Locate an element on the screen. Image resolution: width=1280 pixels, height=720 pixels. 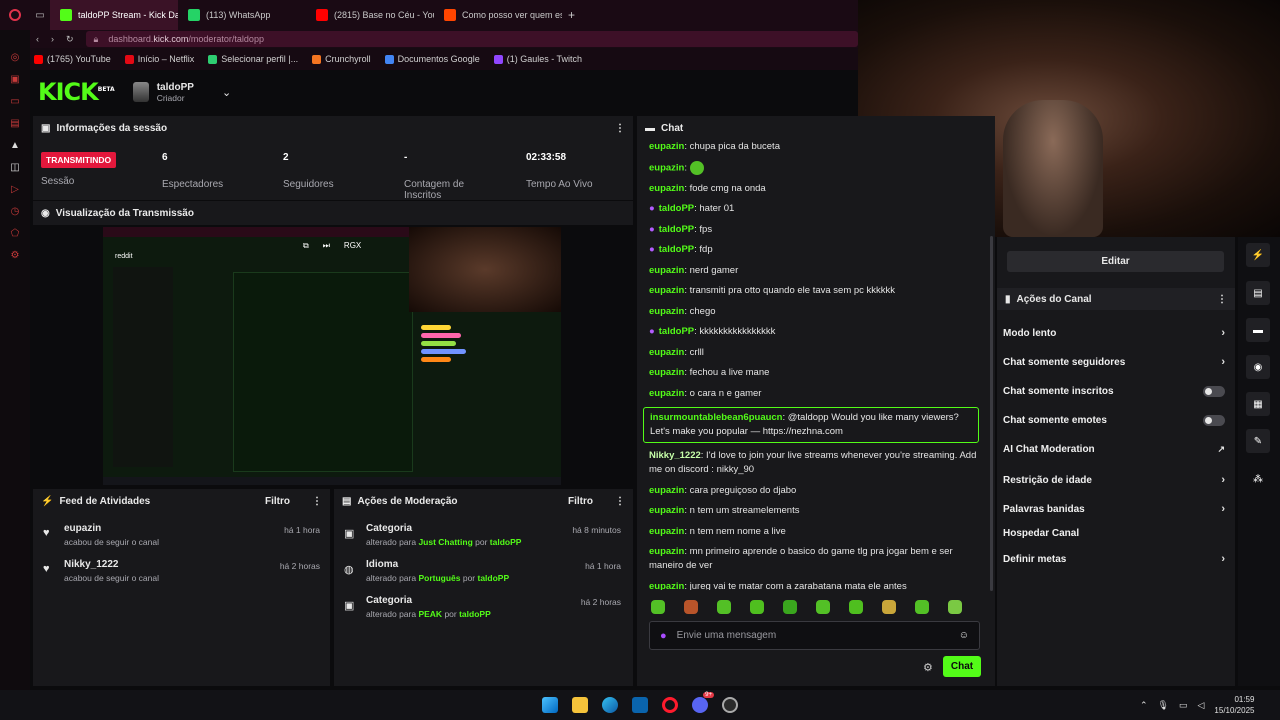
send-chat-button: Chat is located at coordinates (962, 666).